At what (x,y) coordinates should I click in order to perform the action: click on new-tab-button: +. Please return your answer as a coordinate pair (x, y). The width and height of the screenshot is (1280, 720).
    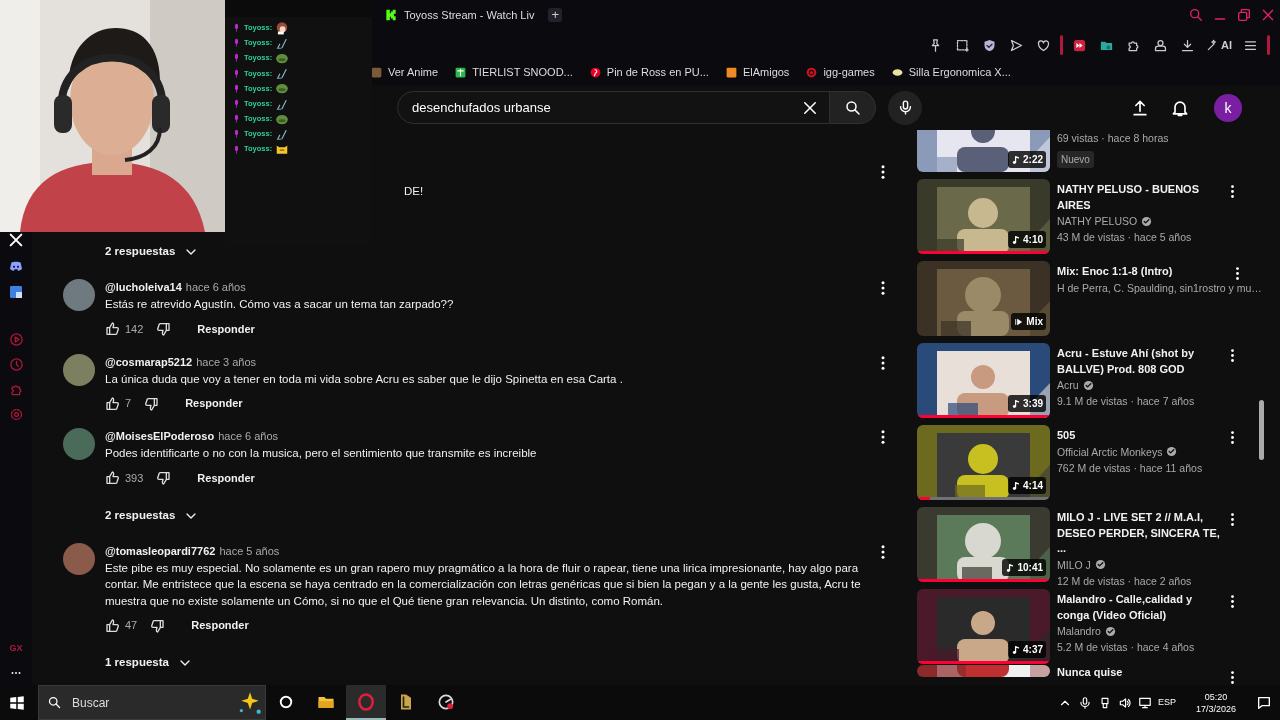
    Looking at the image, I should click on (555, 15).